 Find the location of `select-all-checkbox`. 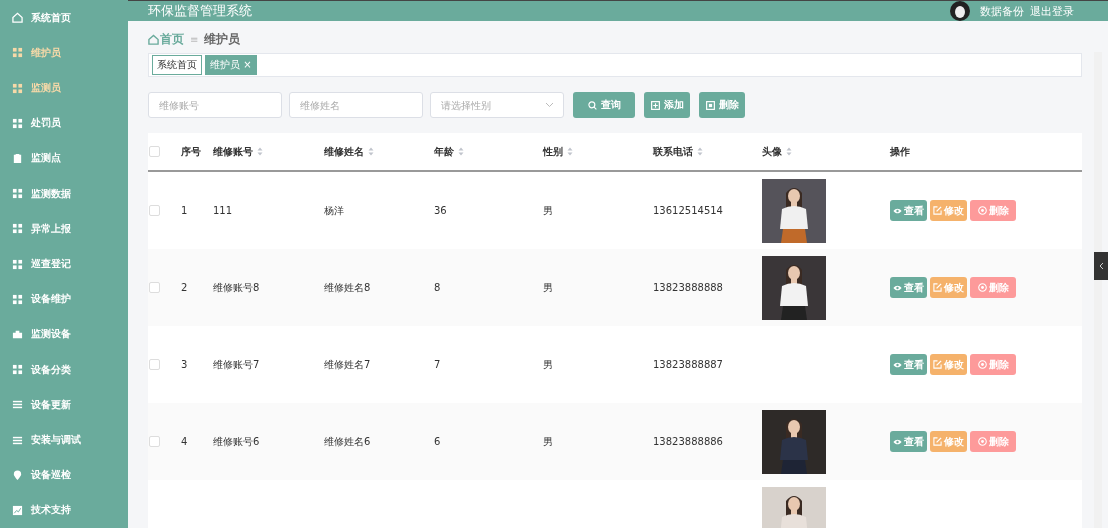

select-all-checkbox is located at coordinates (154, 151).